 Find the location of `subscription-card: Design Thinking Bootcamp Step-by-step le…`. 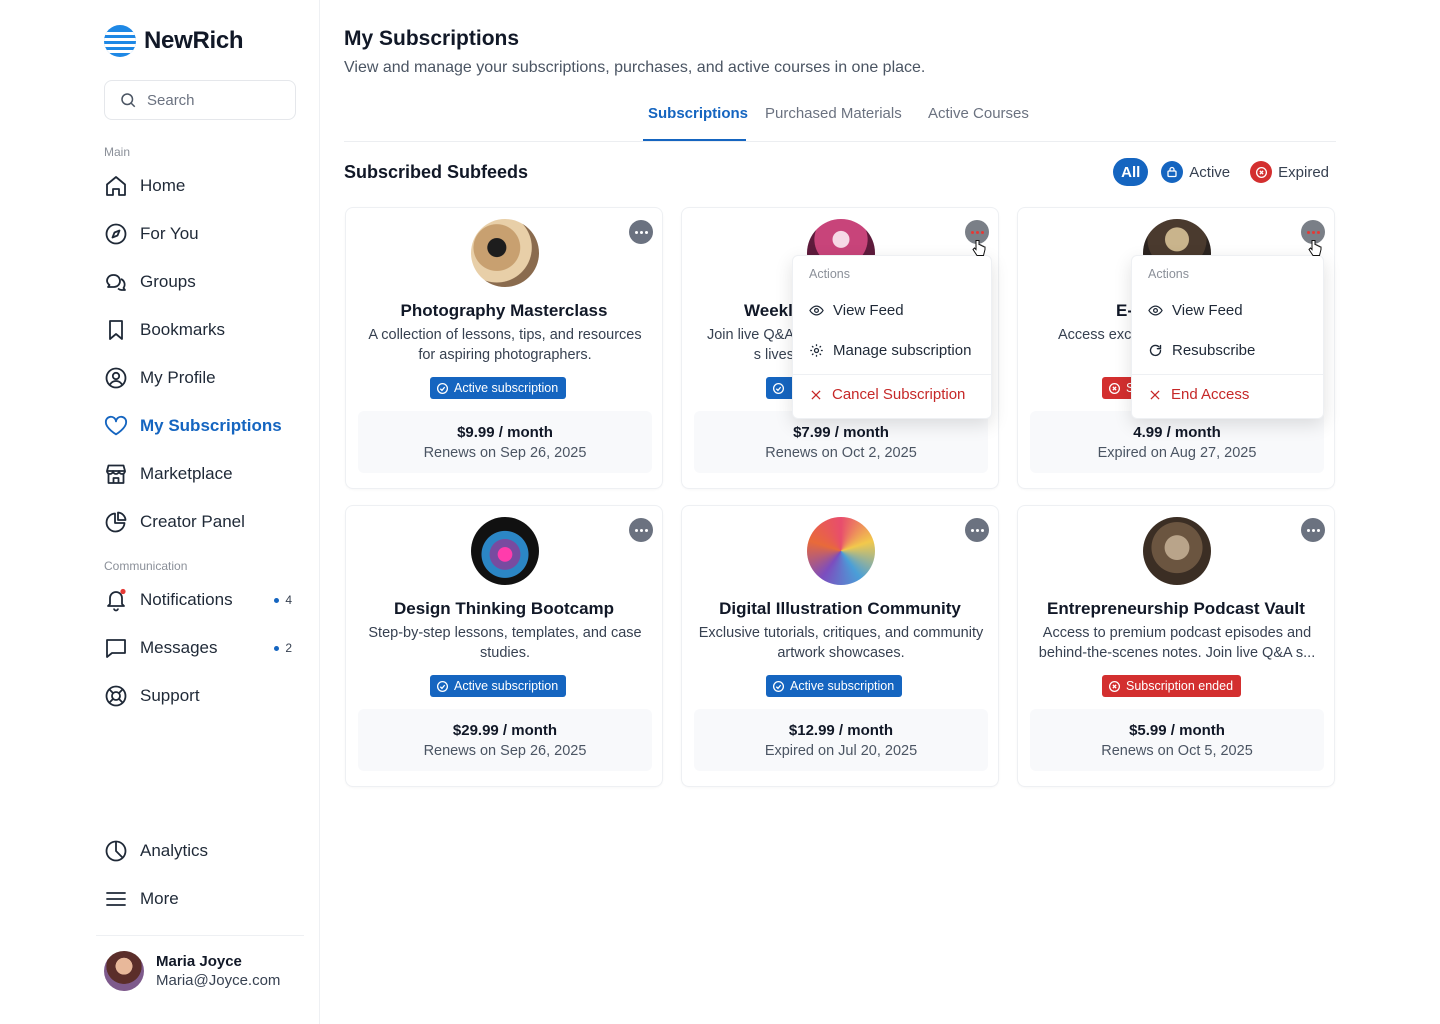

subscription-card: Design Thinking Bootcamp Step-by-step le… is located at coordinates (504, 646).